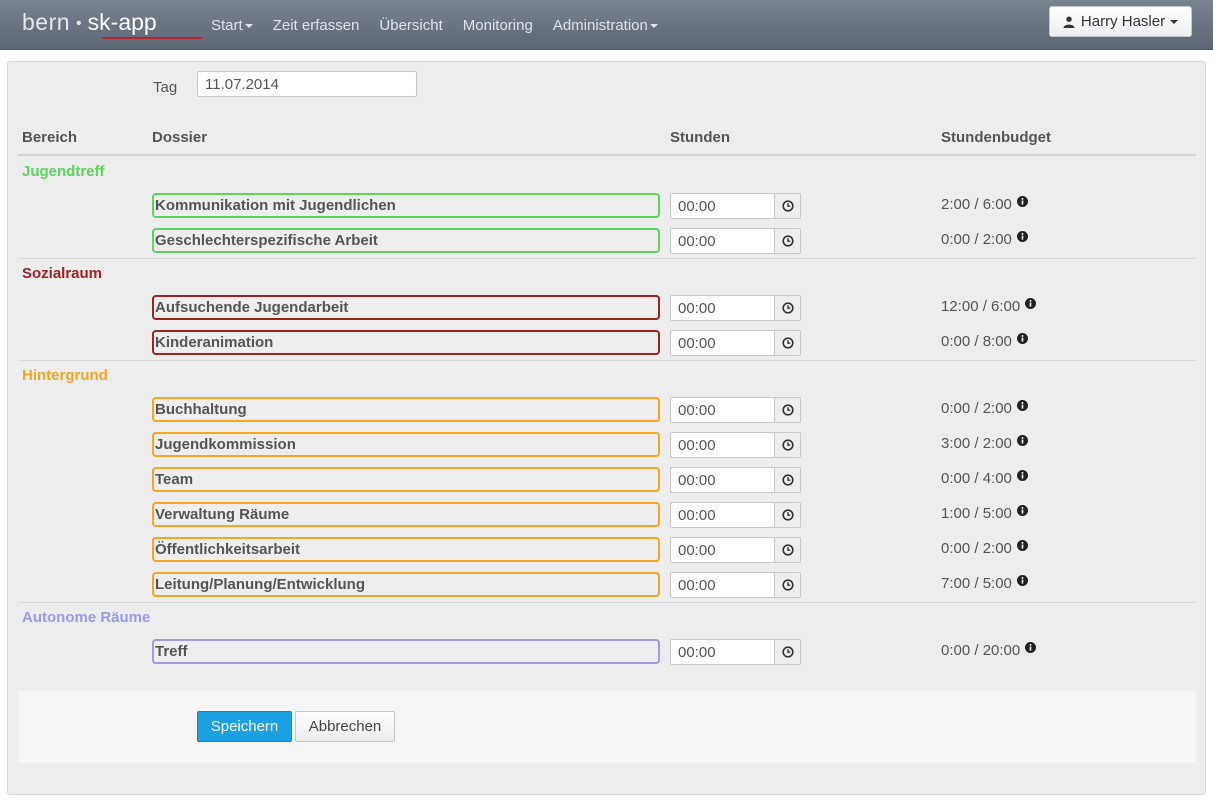  Describe the element at coordinates (984, 478) in the screenshot. I see `budget-cell: 0:00 / 4:00` at that location.